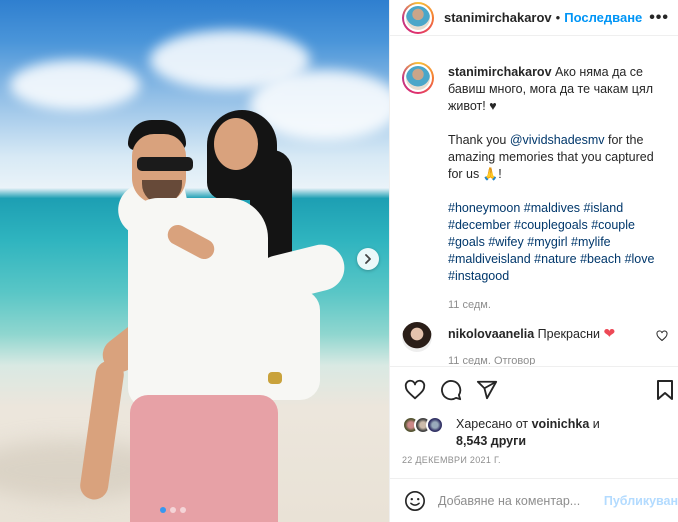 This screenshot has height=522, width=678. I want to click on cloud, so click(75, 85).